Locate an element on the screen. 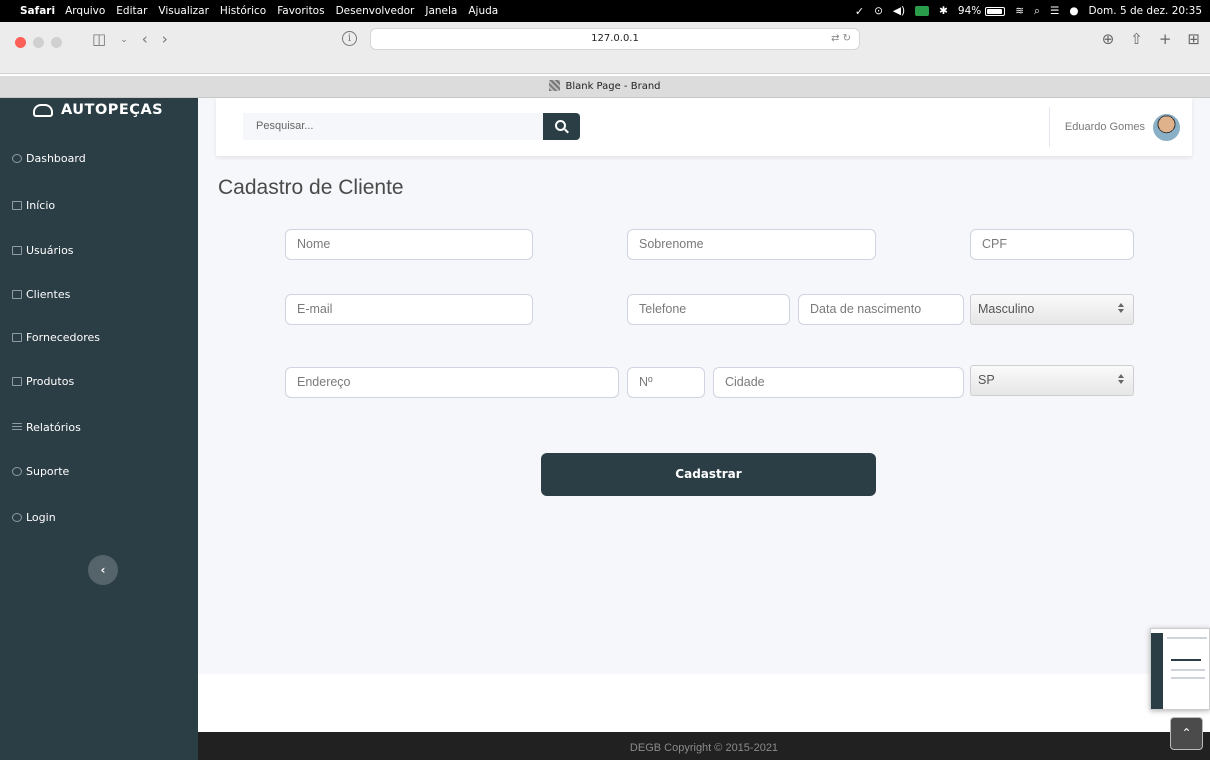 This screenshot has width=1210, height=764. browser-toolbar: ◫ ⌄ ‹ › i 127.0.0.1 ⇄ ↻ ⊕ ⇧ + ⊞ is located at coordinates (605, 48).